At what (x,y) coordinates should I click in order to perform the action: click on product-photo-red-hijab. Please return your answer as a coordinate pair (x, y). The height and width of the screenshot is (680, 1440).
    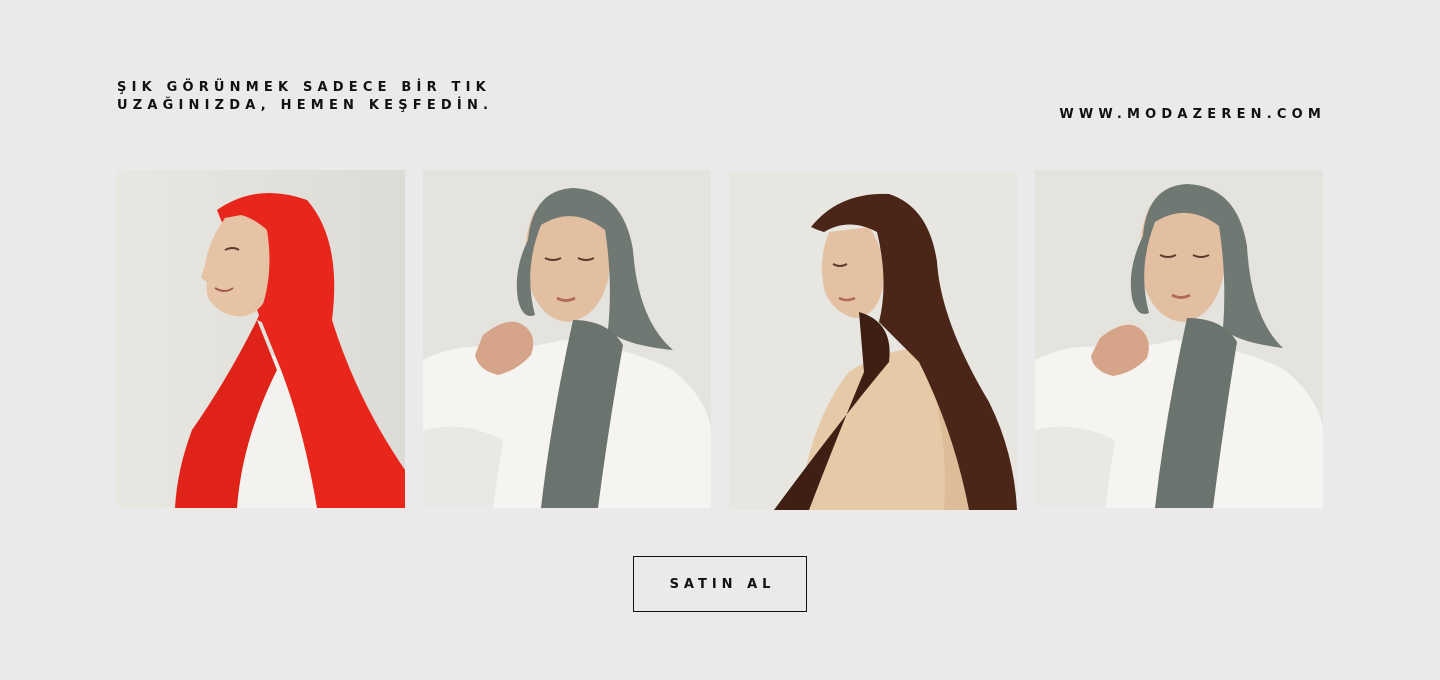
    Looking at the image, I should click on (261, 339).